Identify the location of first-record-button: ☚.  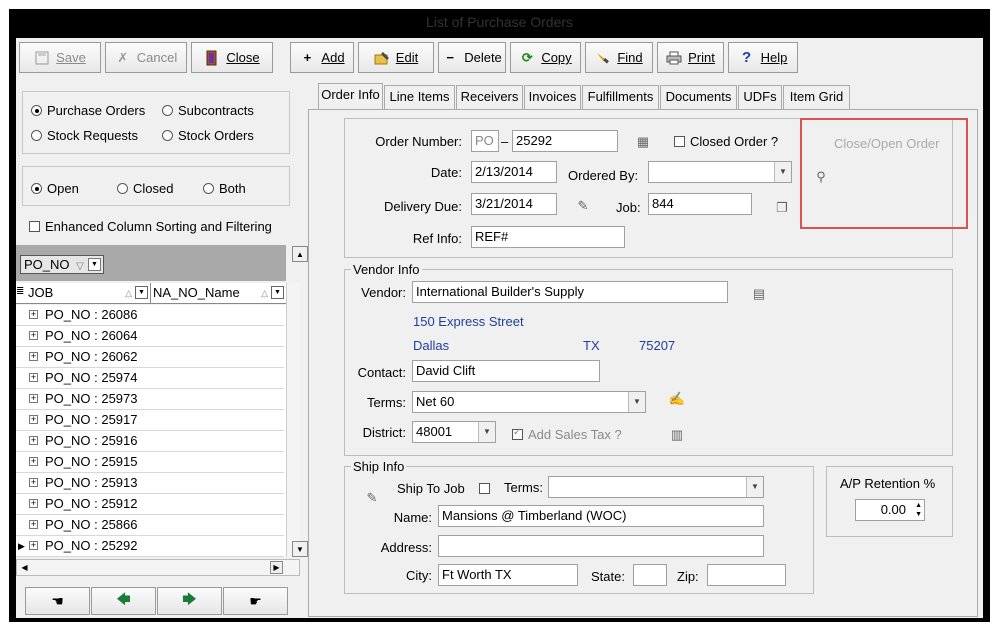
(57, 601).